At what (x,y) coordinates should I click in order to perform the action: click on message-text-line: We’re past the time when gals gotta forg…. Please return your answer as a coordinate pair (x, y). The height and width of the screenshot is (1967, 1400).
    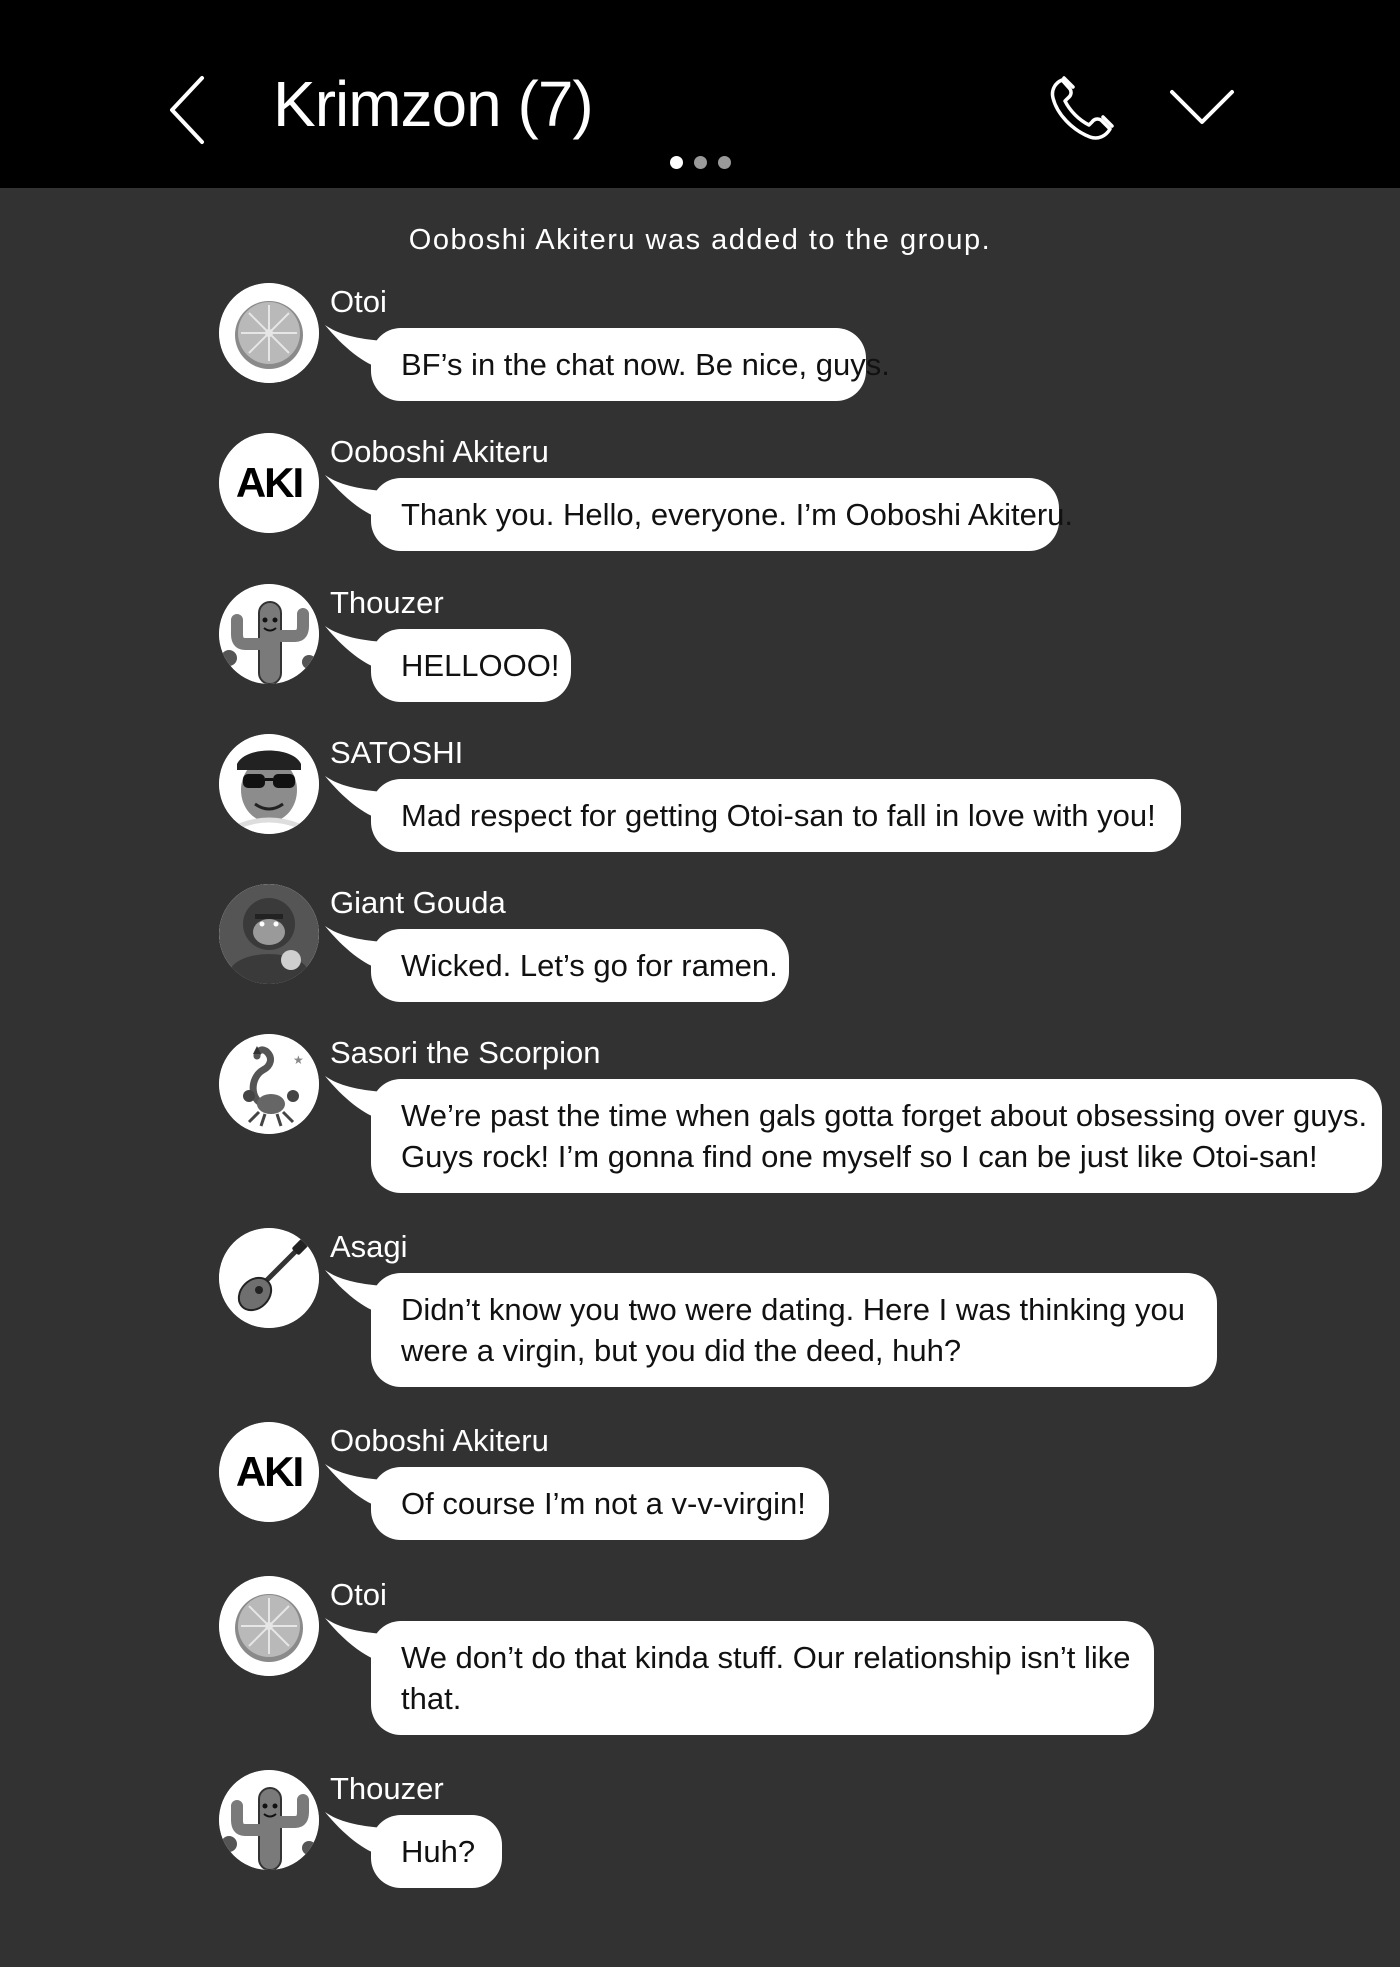
    Looking at the image, I should click on (884, 1115).